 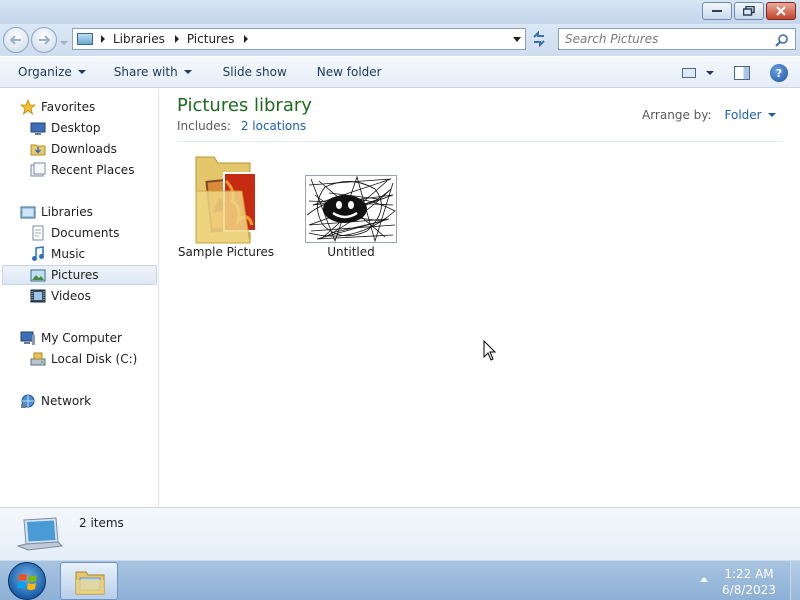 I want to click on nav-libraries: Libraries, so click(x=56, y=212).